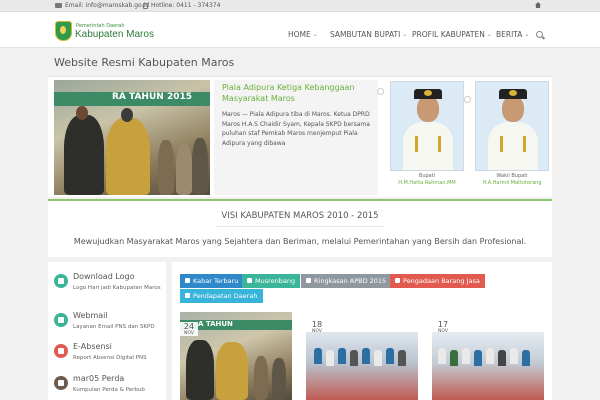  Describe the element at coordinates (92, 346) in the screenshot. I see `sidebar-item-title: E-Absensi` at that location.